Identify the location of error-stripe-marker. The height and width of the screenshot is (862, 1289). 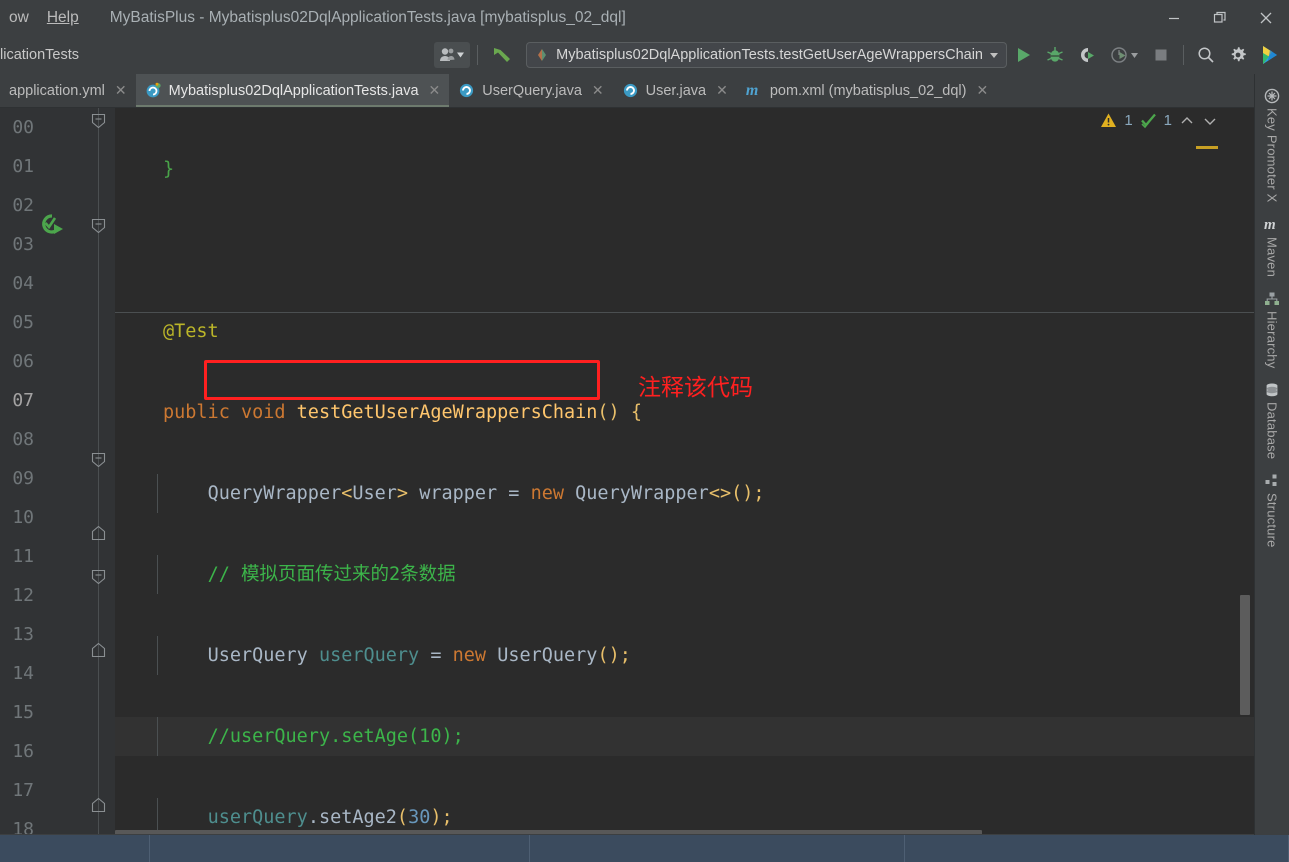
(1207, 147).